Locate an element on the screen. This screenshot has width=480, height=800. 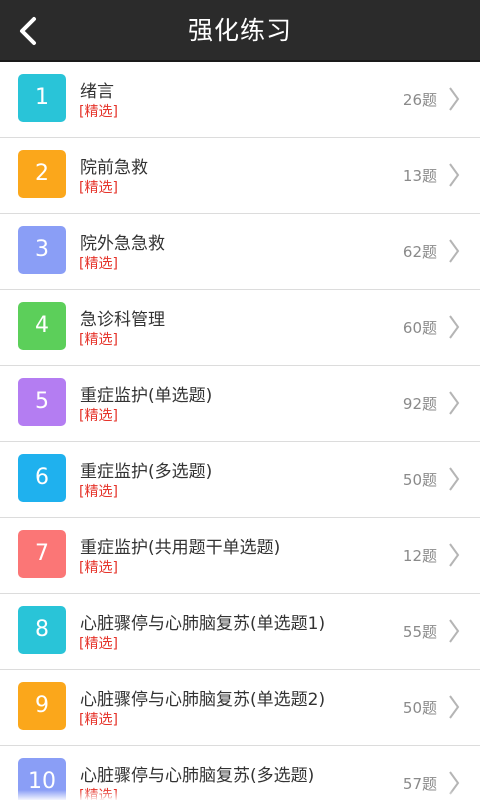
list-item: 7 重症监护(共用题干单选题) [精选] 12题 is located at coordinates (240, 556).